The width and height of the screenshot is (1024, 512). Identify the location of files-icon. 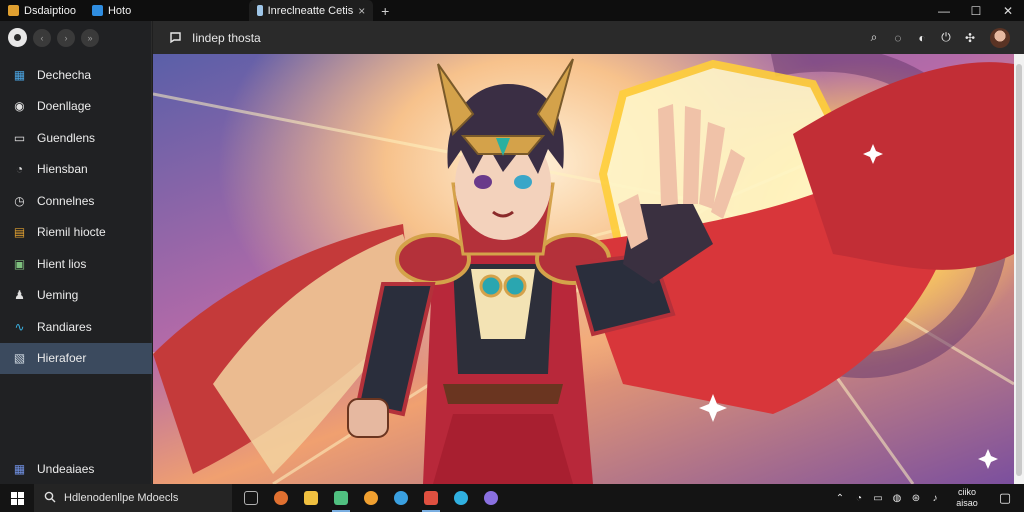
(341, 498).